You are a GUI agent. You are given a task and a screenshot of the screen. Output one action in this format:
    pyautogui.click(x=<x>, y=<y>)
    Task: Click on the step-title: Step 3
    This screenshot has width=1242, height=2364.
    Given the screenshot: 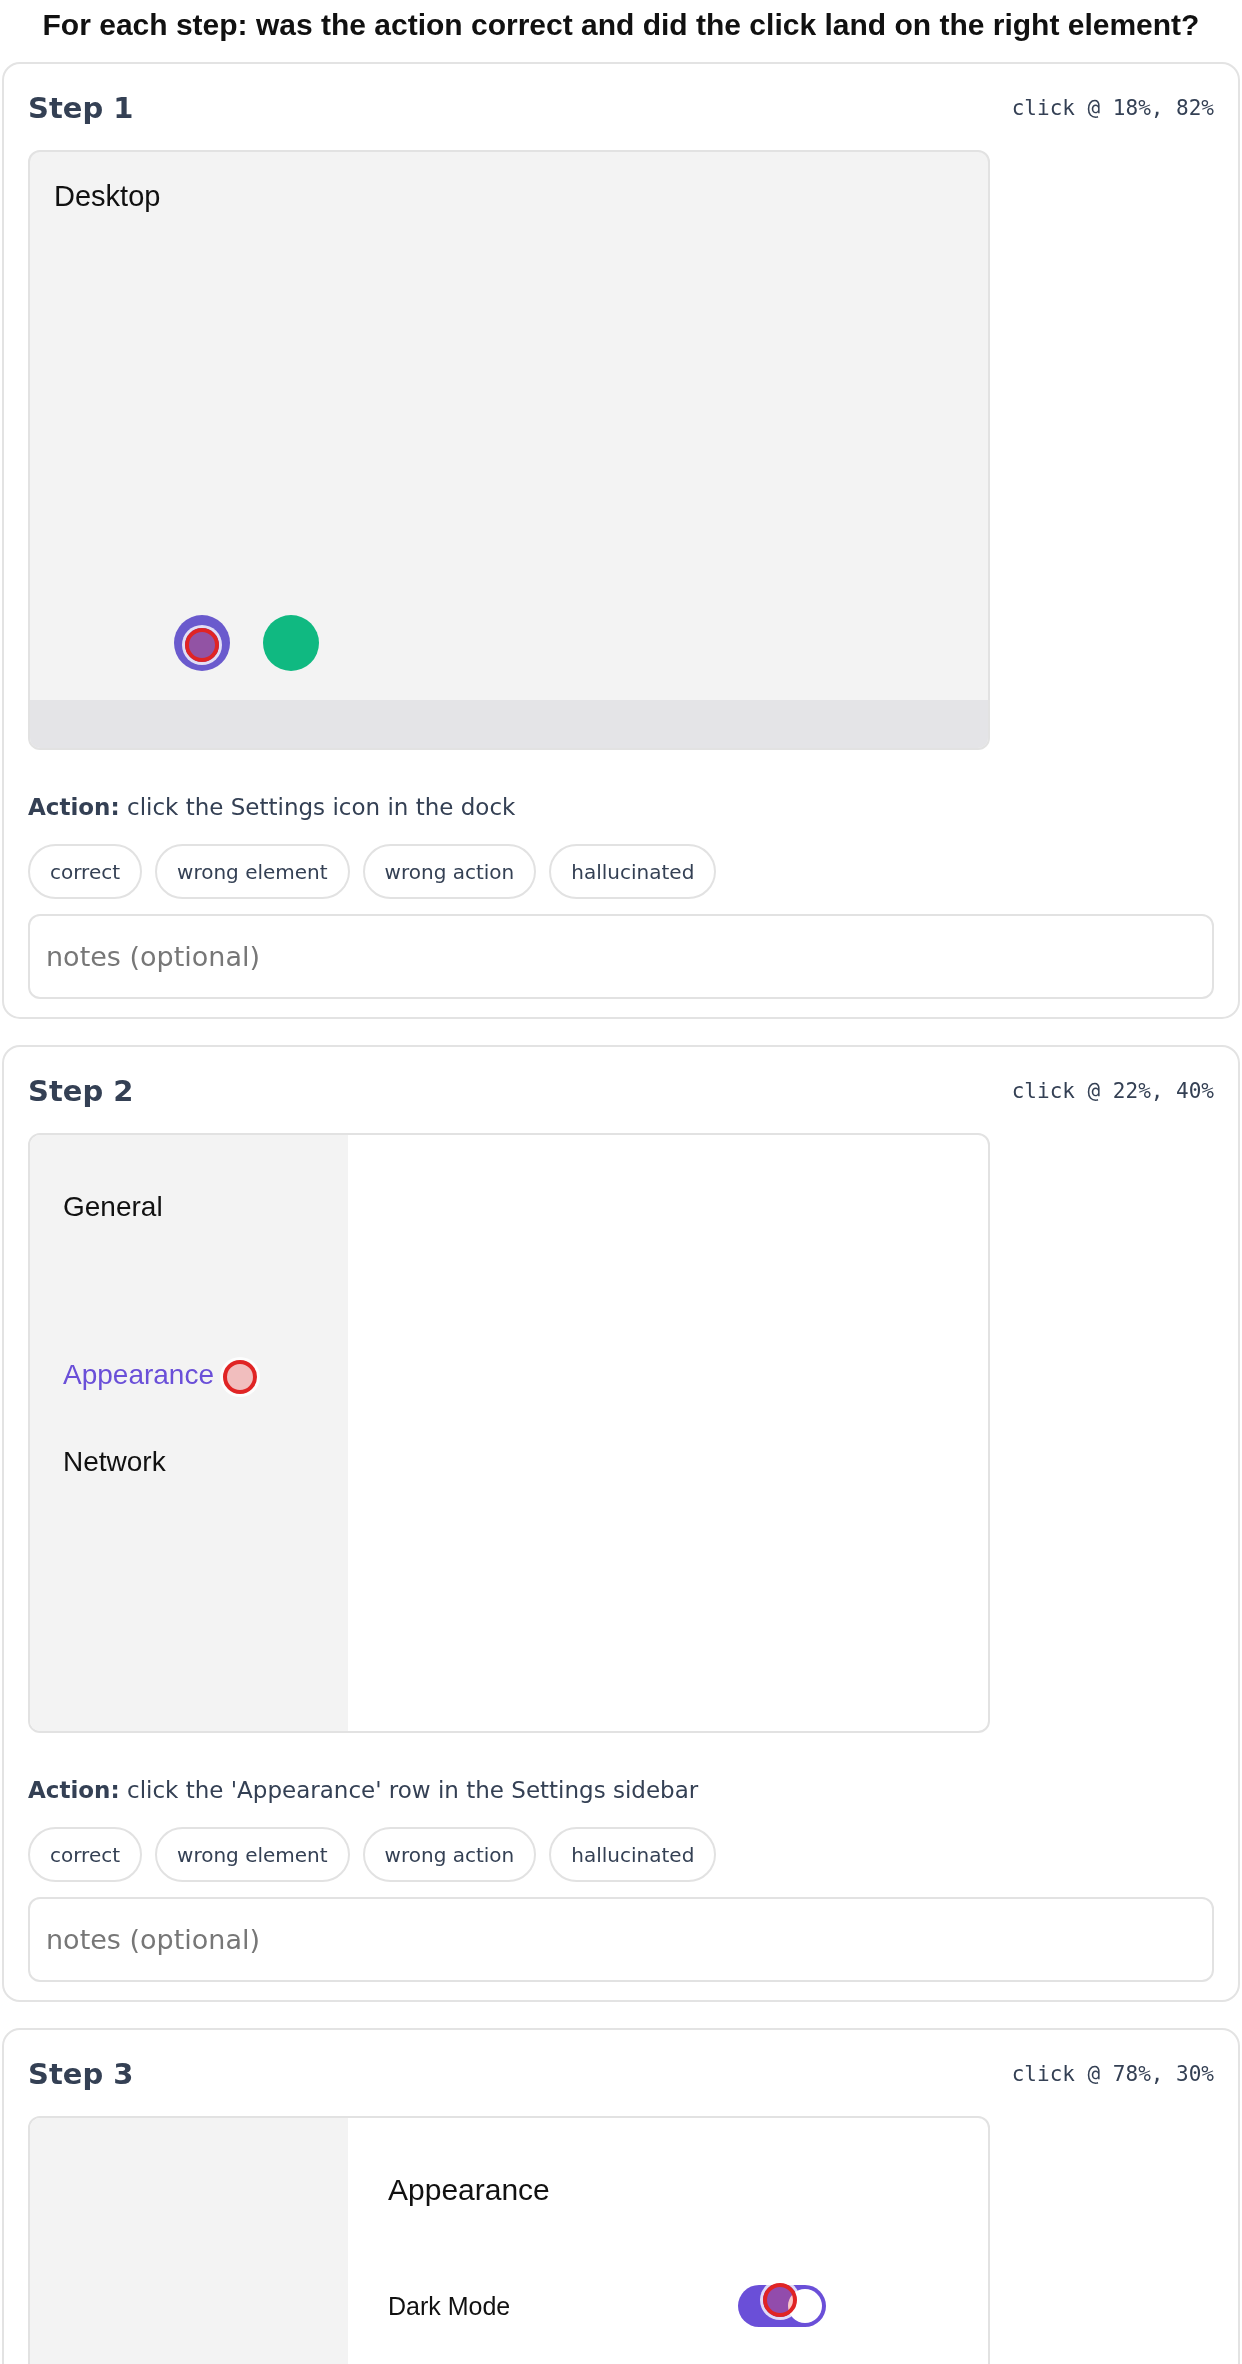 What is the action you would take?
    pyautogui.click(x=81, y=2074)
    